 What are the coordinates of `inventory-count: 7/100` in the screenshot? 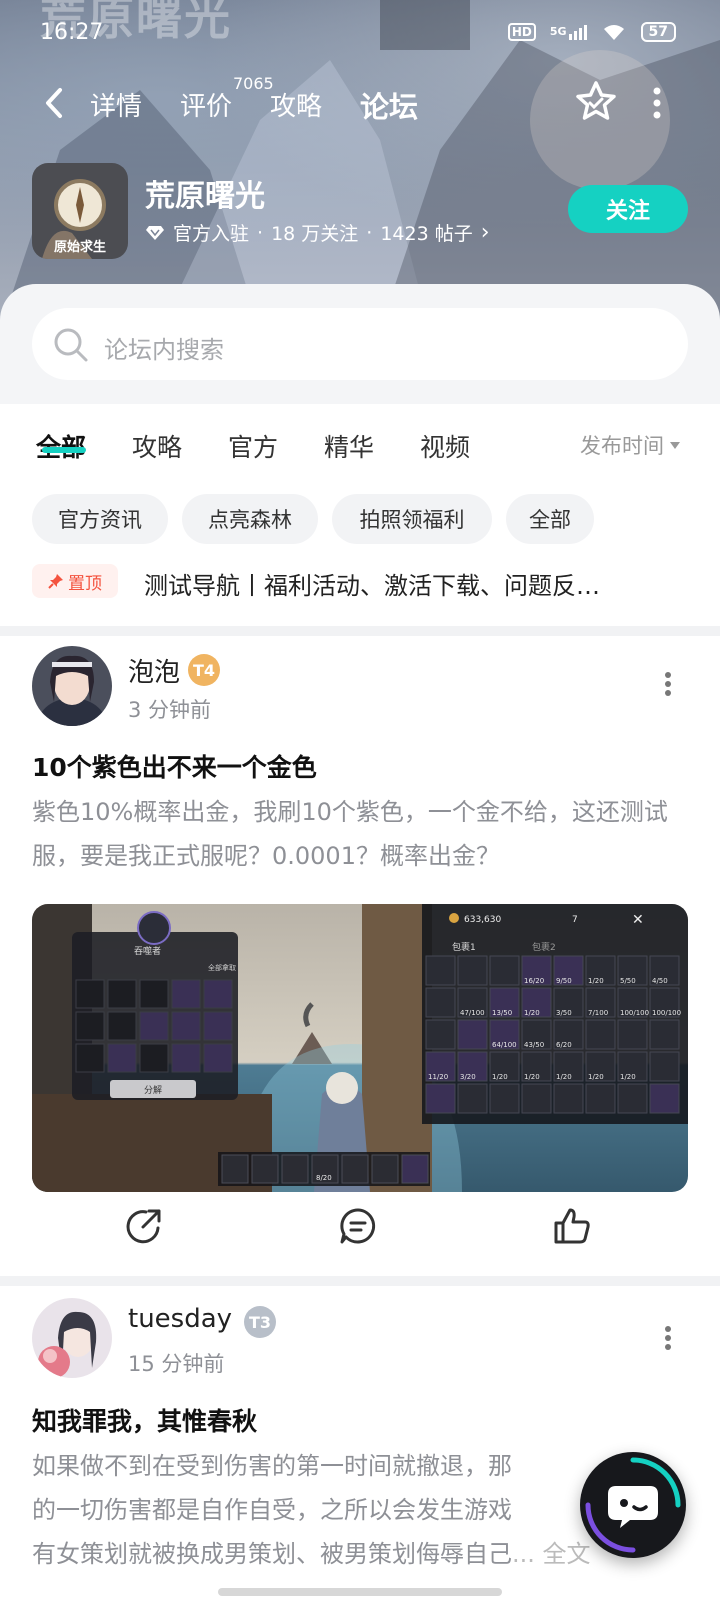 It's located at (598, 1013).